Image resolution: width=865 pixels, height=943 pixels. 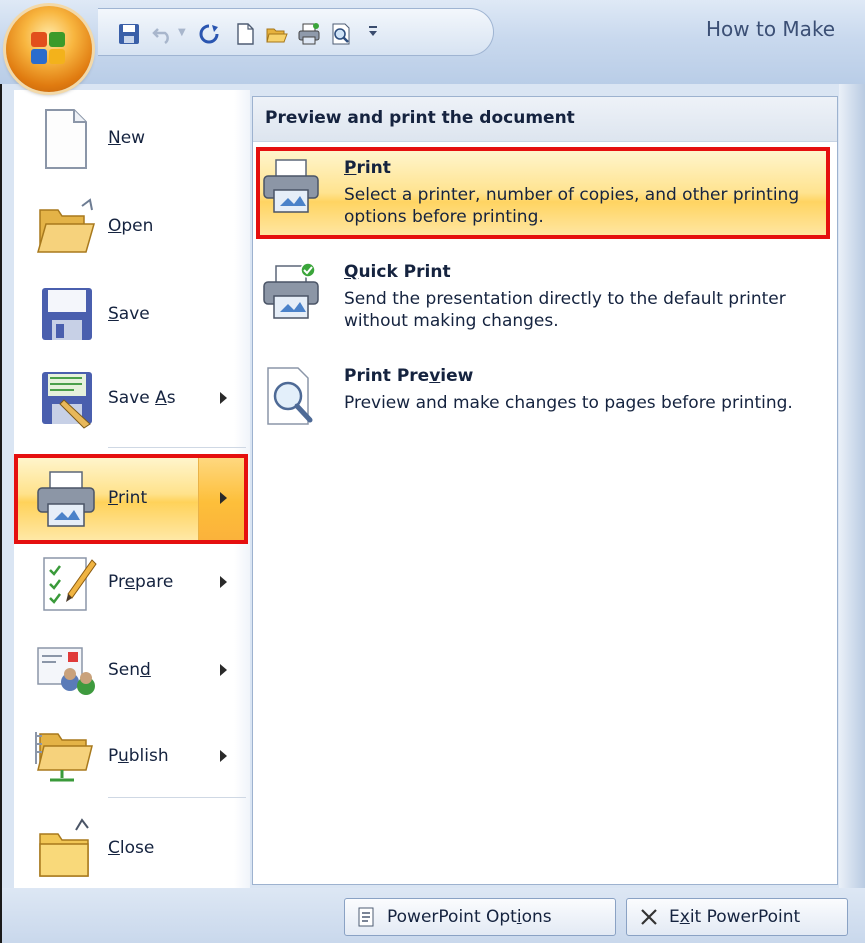 I want to click on menu-item-save-as: Save As, so click(x=132, y=398).